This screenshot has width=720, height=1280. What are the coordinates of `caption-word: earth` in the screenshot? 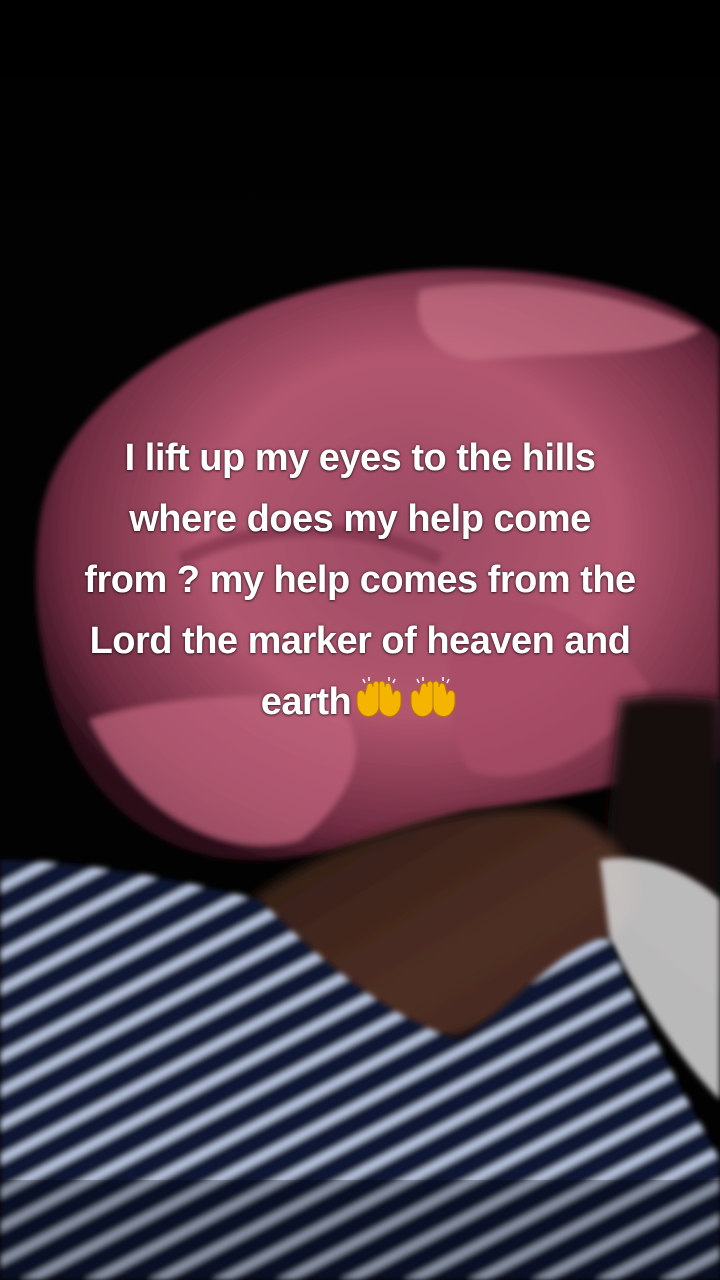 It's located at (306, 702).